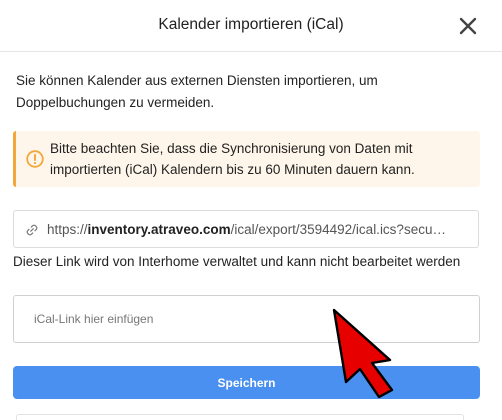  Describe the element at coordinates (35, 159) in the screenshot. I see `warning-icon` at that location.